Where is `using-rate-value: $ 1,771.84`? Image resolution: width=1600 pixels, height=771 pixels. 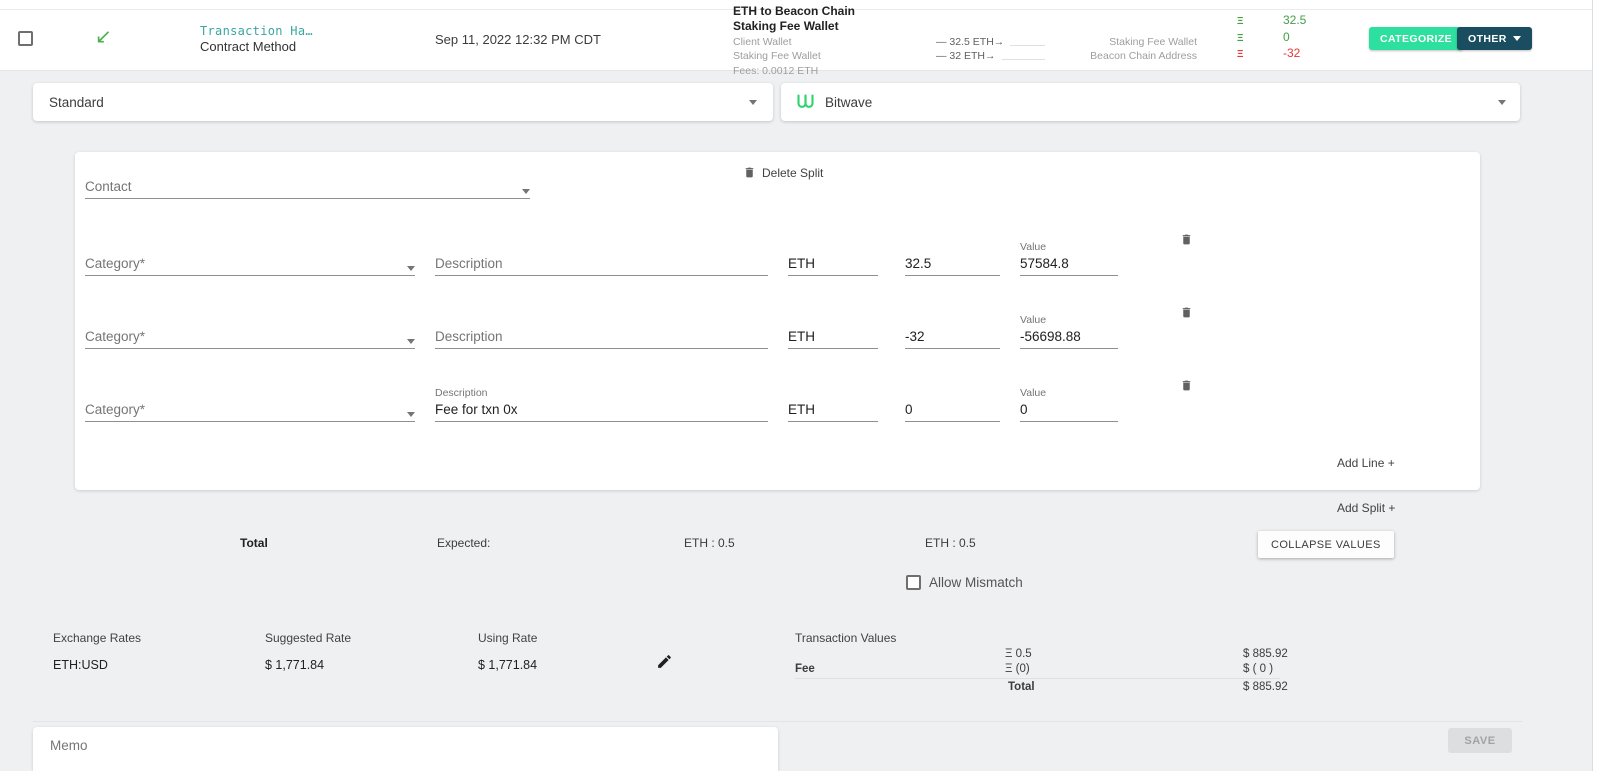
using-rate-value: $ 1,771.84 is located at coordinates (508, 665).